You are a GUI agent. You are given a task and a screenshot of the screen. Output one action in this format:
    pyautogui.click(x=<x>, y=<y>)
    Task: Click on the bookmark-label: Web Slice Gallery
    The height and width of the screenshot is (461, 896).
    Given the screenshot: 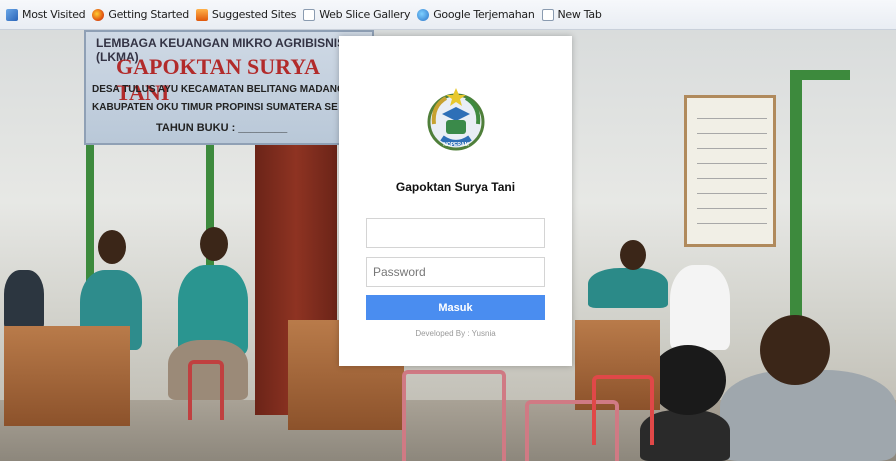 What is the action you would take?
    pyautogui.click(x=365, y=14)
    